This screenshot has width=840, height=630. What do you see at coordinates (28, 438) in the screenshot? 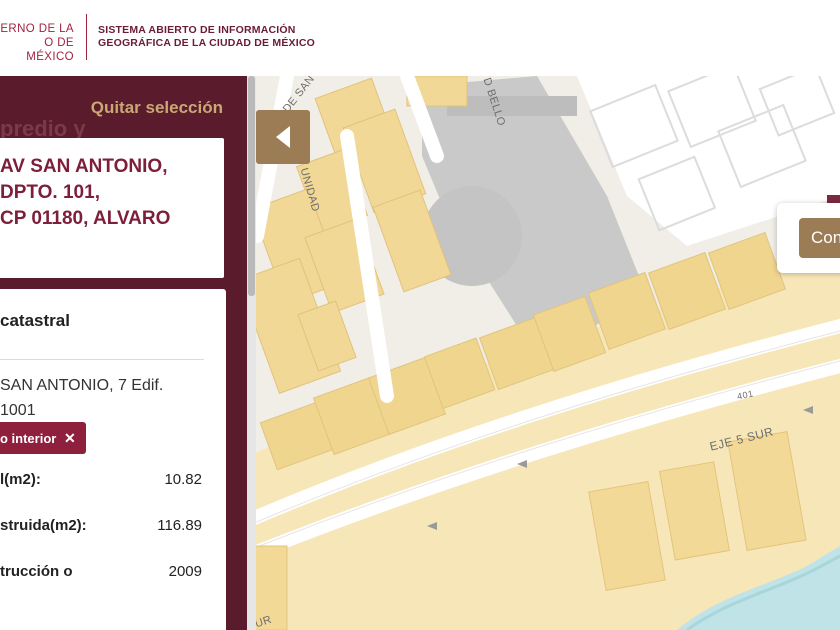
I see `chip-label: o interior` at bounding box center [28, 438].